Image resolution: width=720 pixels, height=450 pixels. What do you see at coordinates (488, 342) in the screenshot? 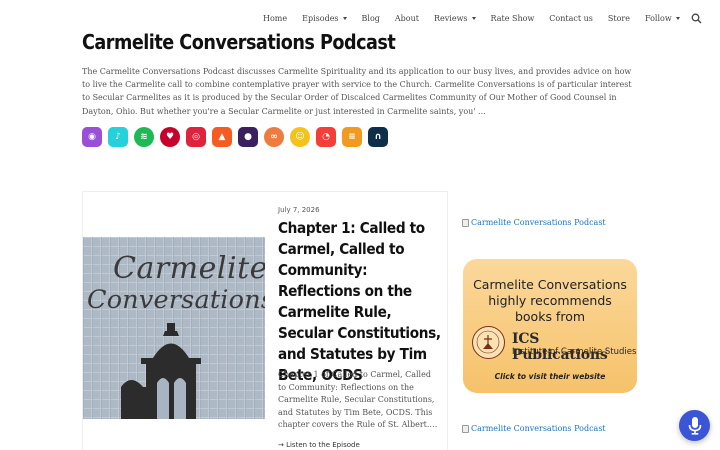
I see `ics-seal-icon` at bounding box center [488, 342].